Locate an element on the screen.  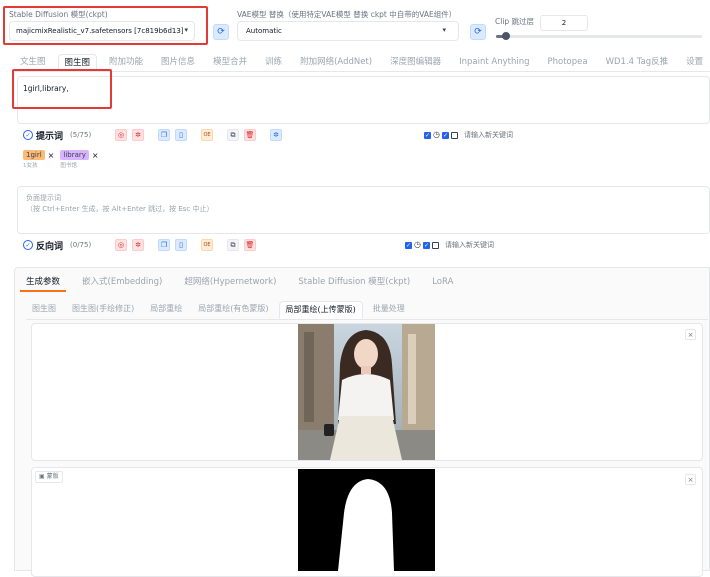
source-image is located at coordinates (366, 392).